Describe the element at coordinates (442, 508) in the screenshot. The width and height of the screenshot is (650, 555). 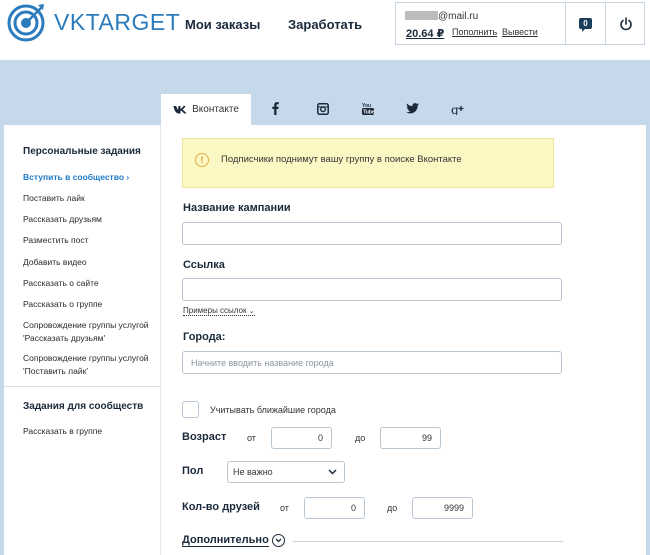
I see `friends-to-input: 9999` at that location.